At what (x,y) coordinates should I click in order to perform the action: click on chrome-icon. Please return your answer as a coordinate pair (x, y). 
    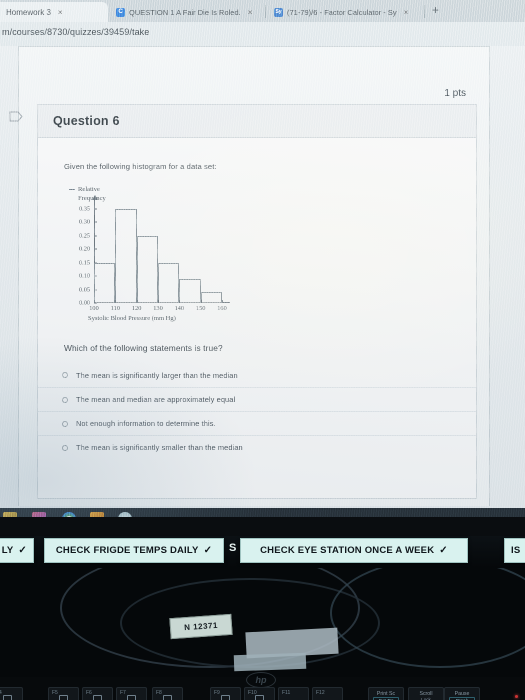
    Looking at the image, I should click on (69, 514).